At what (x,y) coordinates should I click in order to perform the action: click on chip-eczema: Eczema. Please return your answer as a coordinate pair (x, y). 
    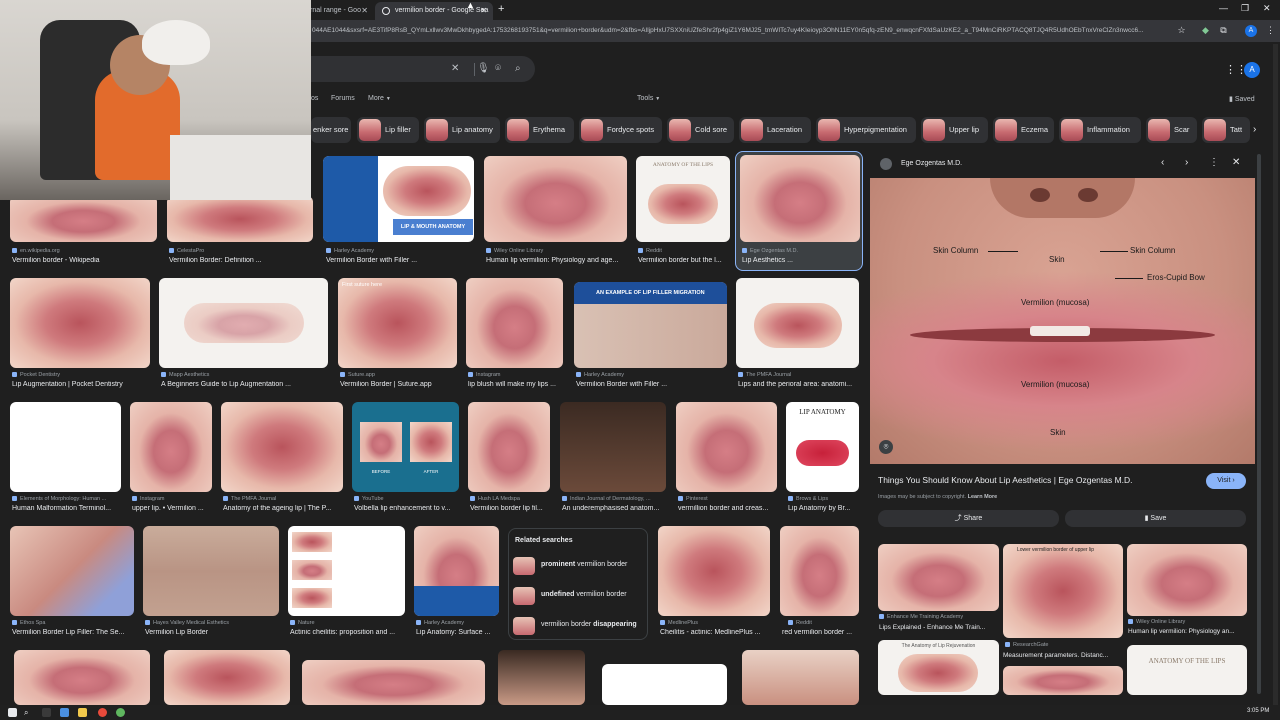
    Looking at the image, I should click on (1023, 130).